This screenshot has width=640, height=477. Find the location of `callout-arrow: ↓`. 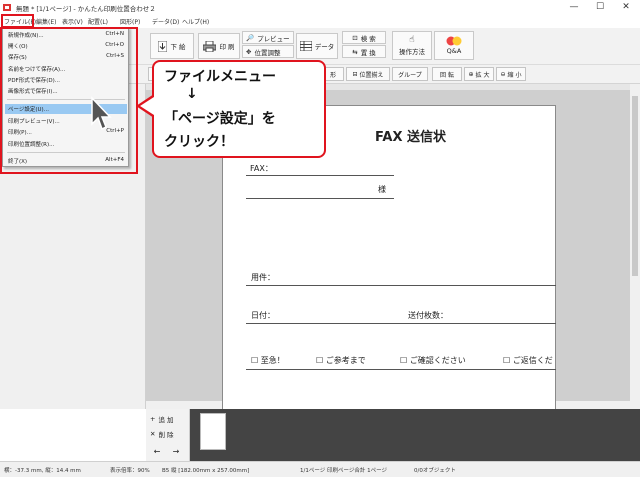

callout-arrow: ↓ is located at coordinates (192, 94).